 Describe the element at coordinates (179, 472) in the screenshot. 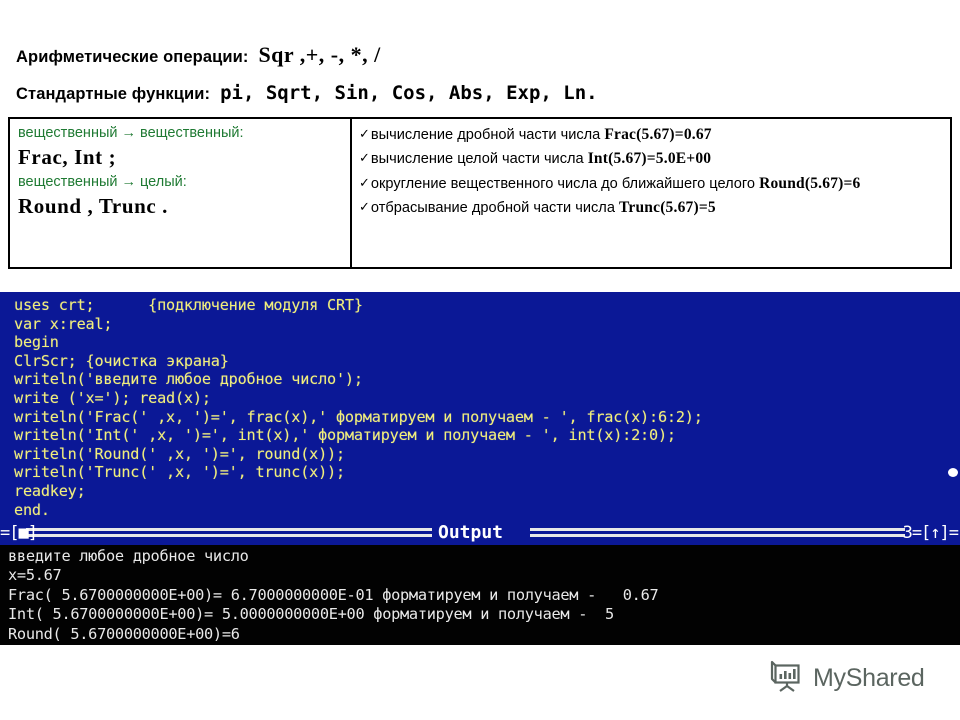

I see `code-line: writeln('Trunc(' ,x, ')=', trunc(x));` at that location.